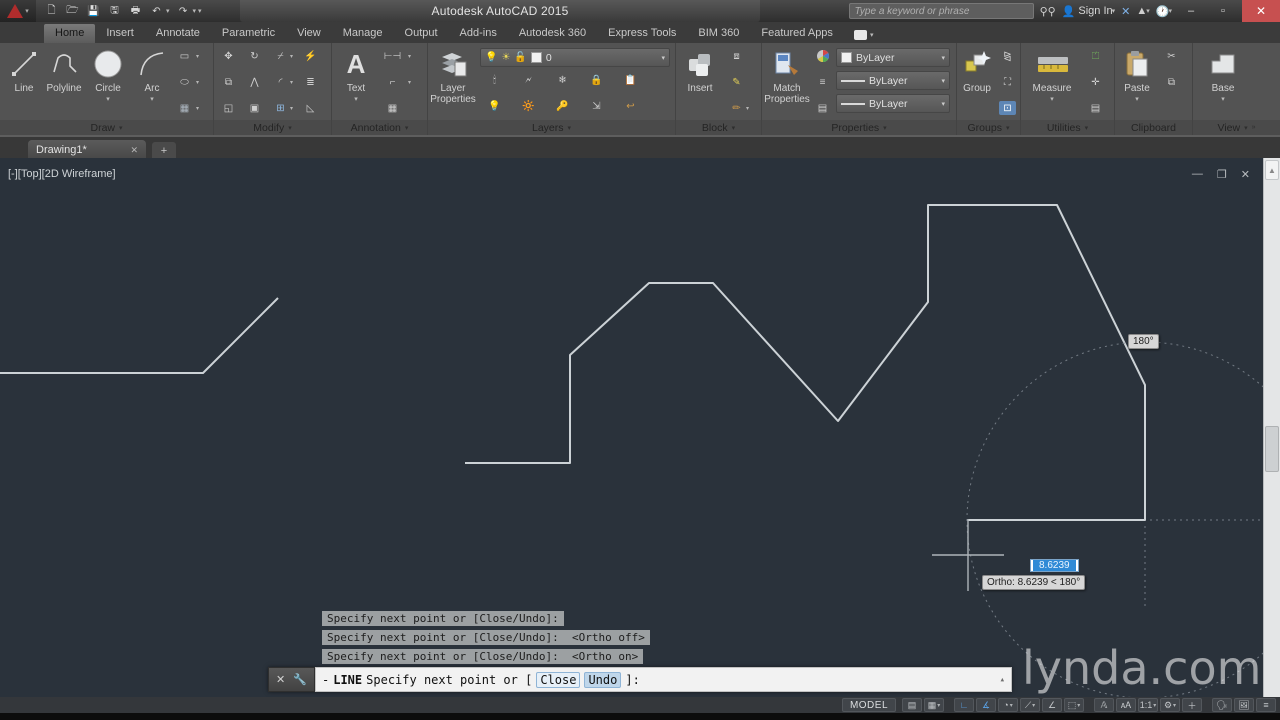  Describe the element at coordinates (1170, 705) in the screenshot. I see `workspace-switching-icon: ⚙ ▾` at that location.